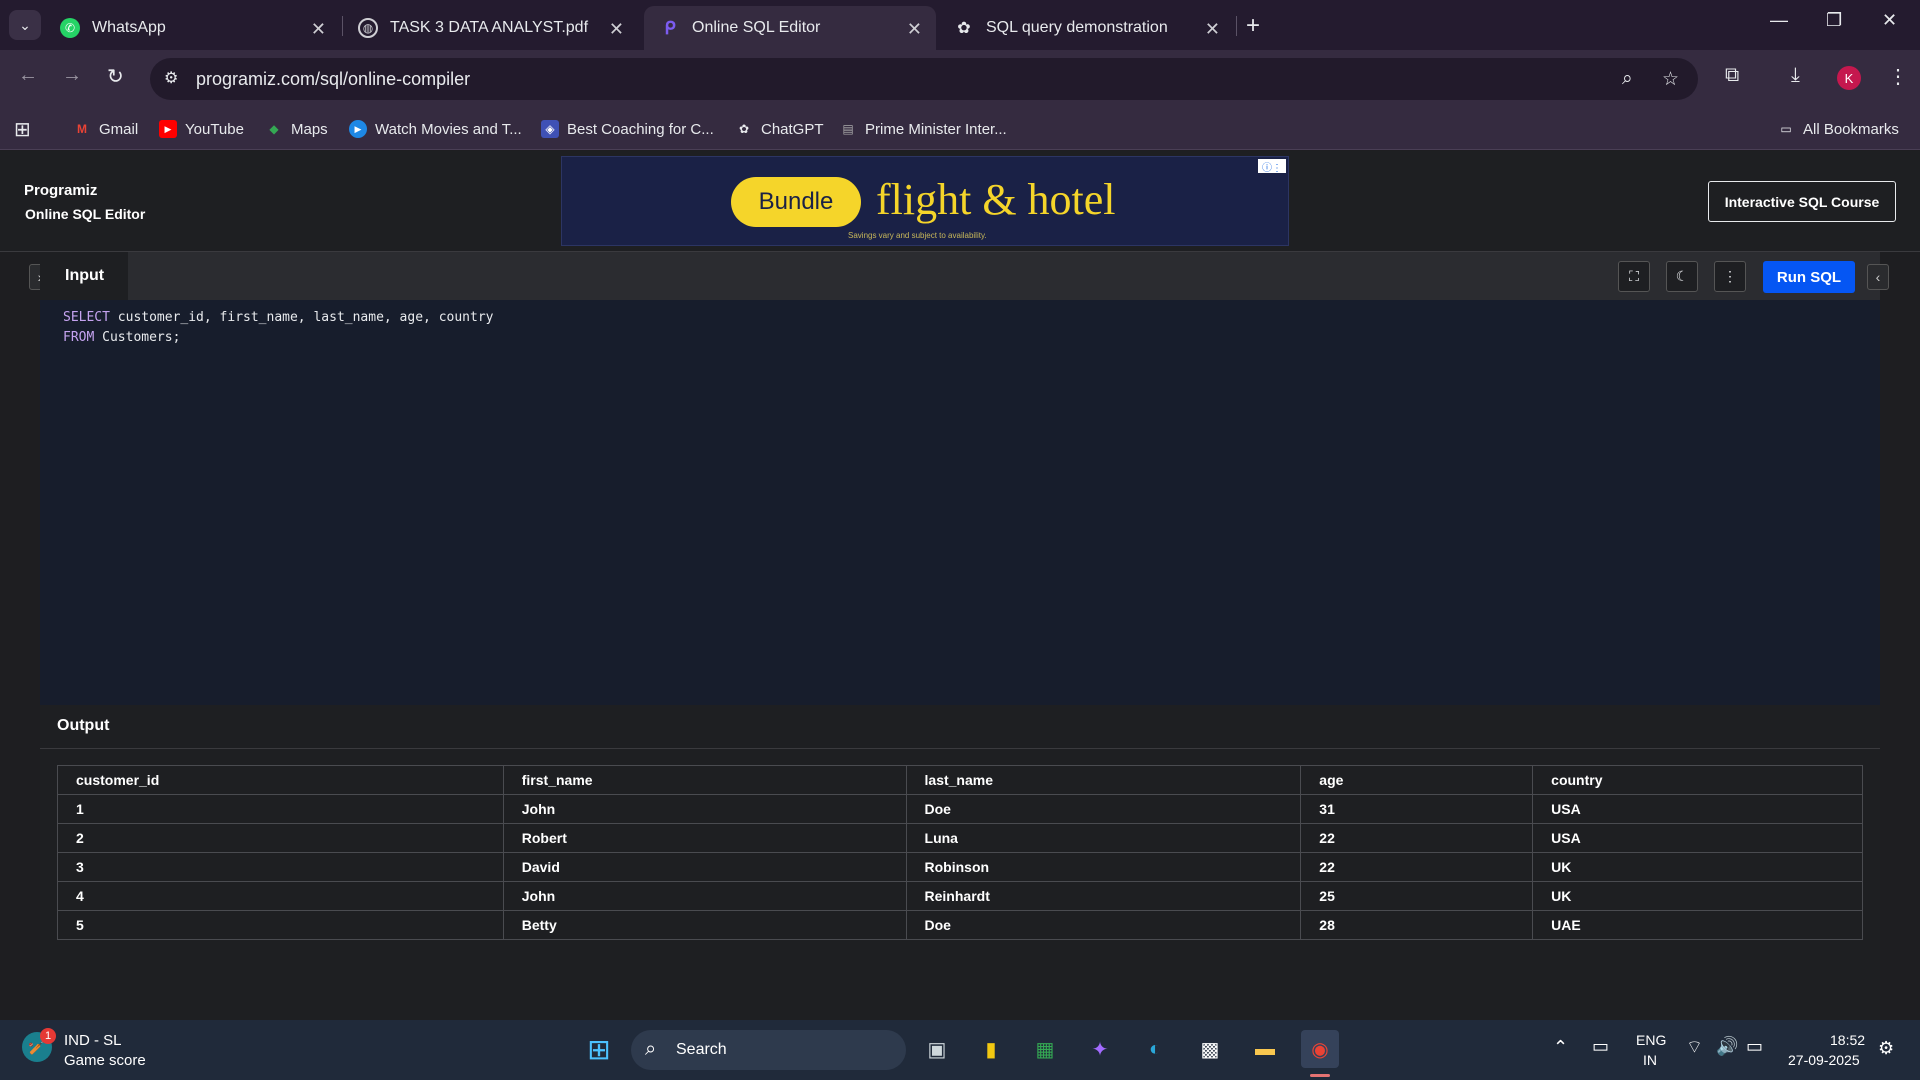 The width and height of the screenshot is (1920, 1080). I want to click on bookmark-chatgpt: ✿ ChatGPT, so click(779, 129).